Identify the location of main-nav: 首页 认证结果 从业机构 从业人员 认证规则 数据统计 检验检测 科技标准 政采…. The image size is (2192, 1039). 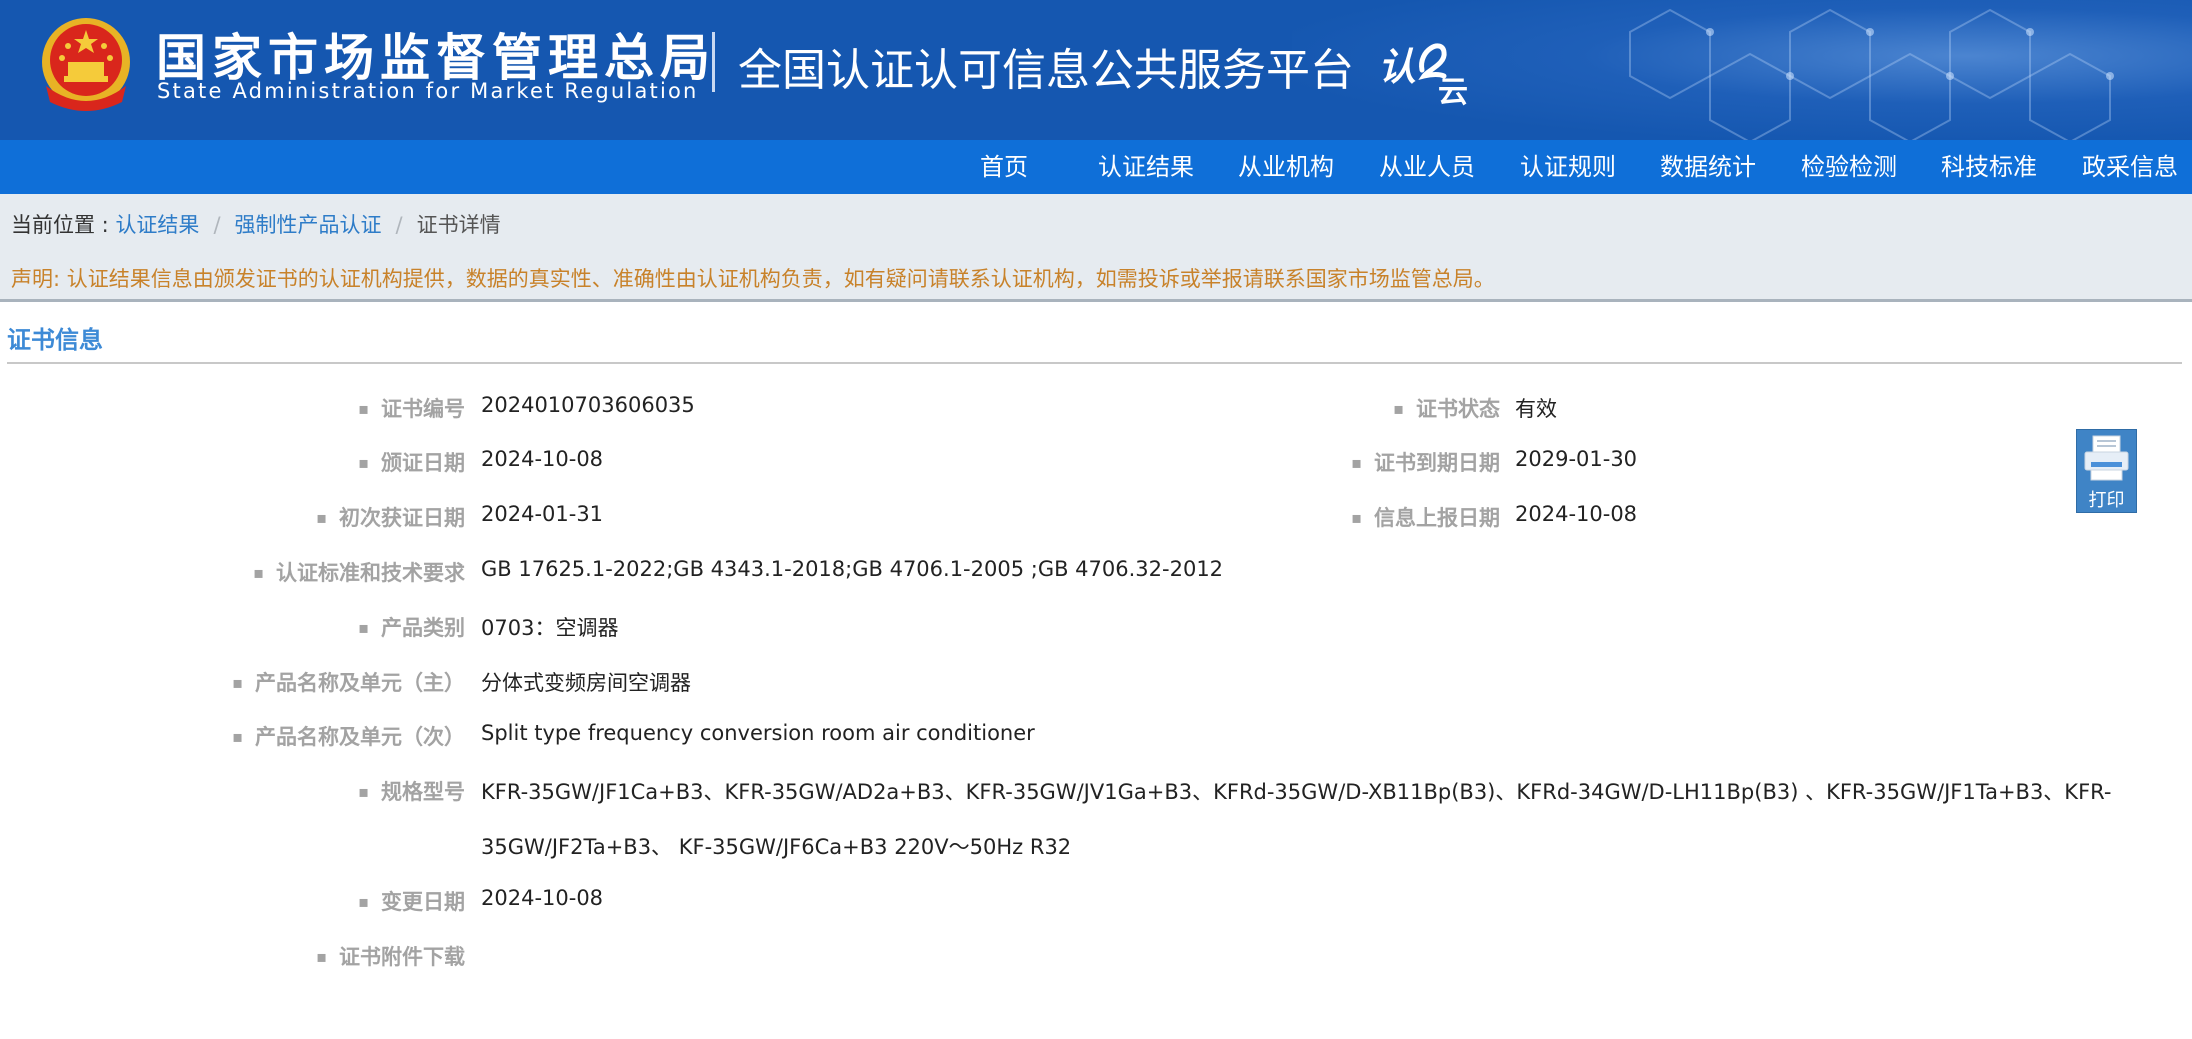
(1096, 167).